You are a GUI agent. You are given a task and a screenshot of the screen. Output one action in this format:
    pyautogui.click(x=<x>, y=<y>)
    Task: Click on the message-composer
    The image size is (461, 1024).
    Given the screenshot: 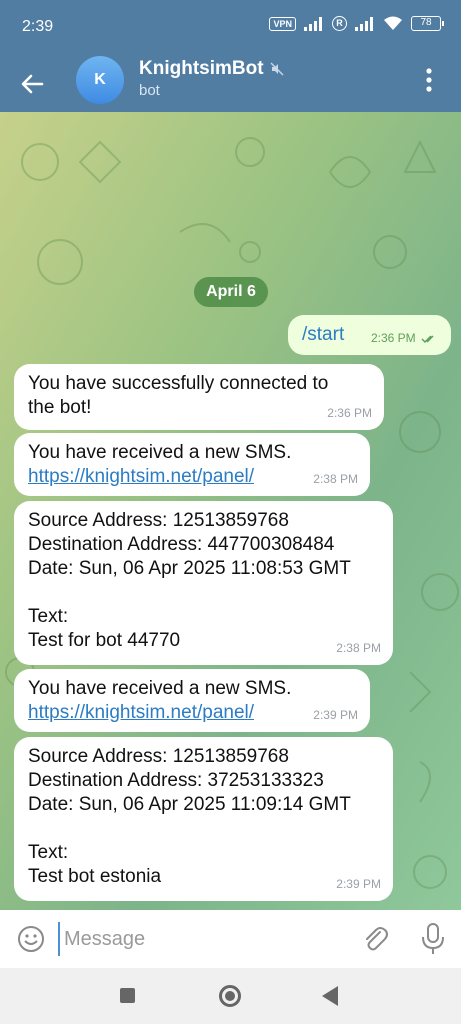 What is the action you would take?
    pyautogui.click(x=230, y=939)
    